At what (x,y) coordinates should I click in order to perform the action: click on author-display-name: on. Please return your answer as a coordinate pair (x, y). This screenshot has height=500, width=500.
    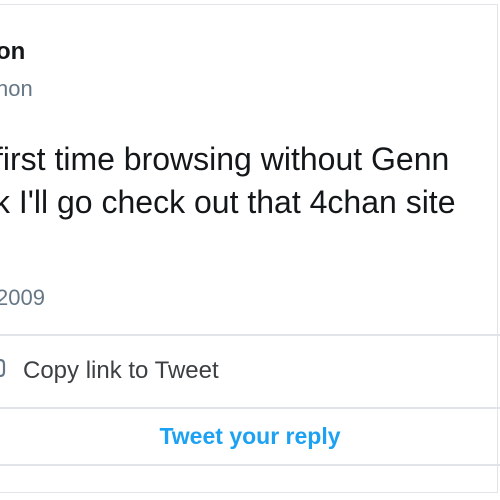
    Looking at the image, I should click on (12, 52).